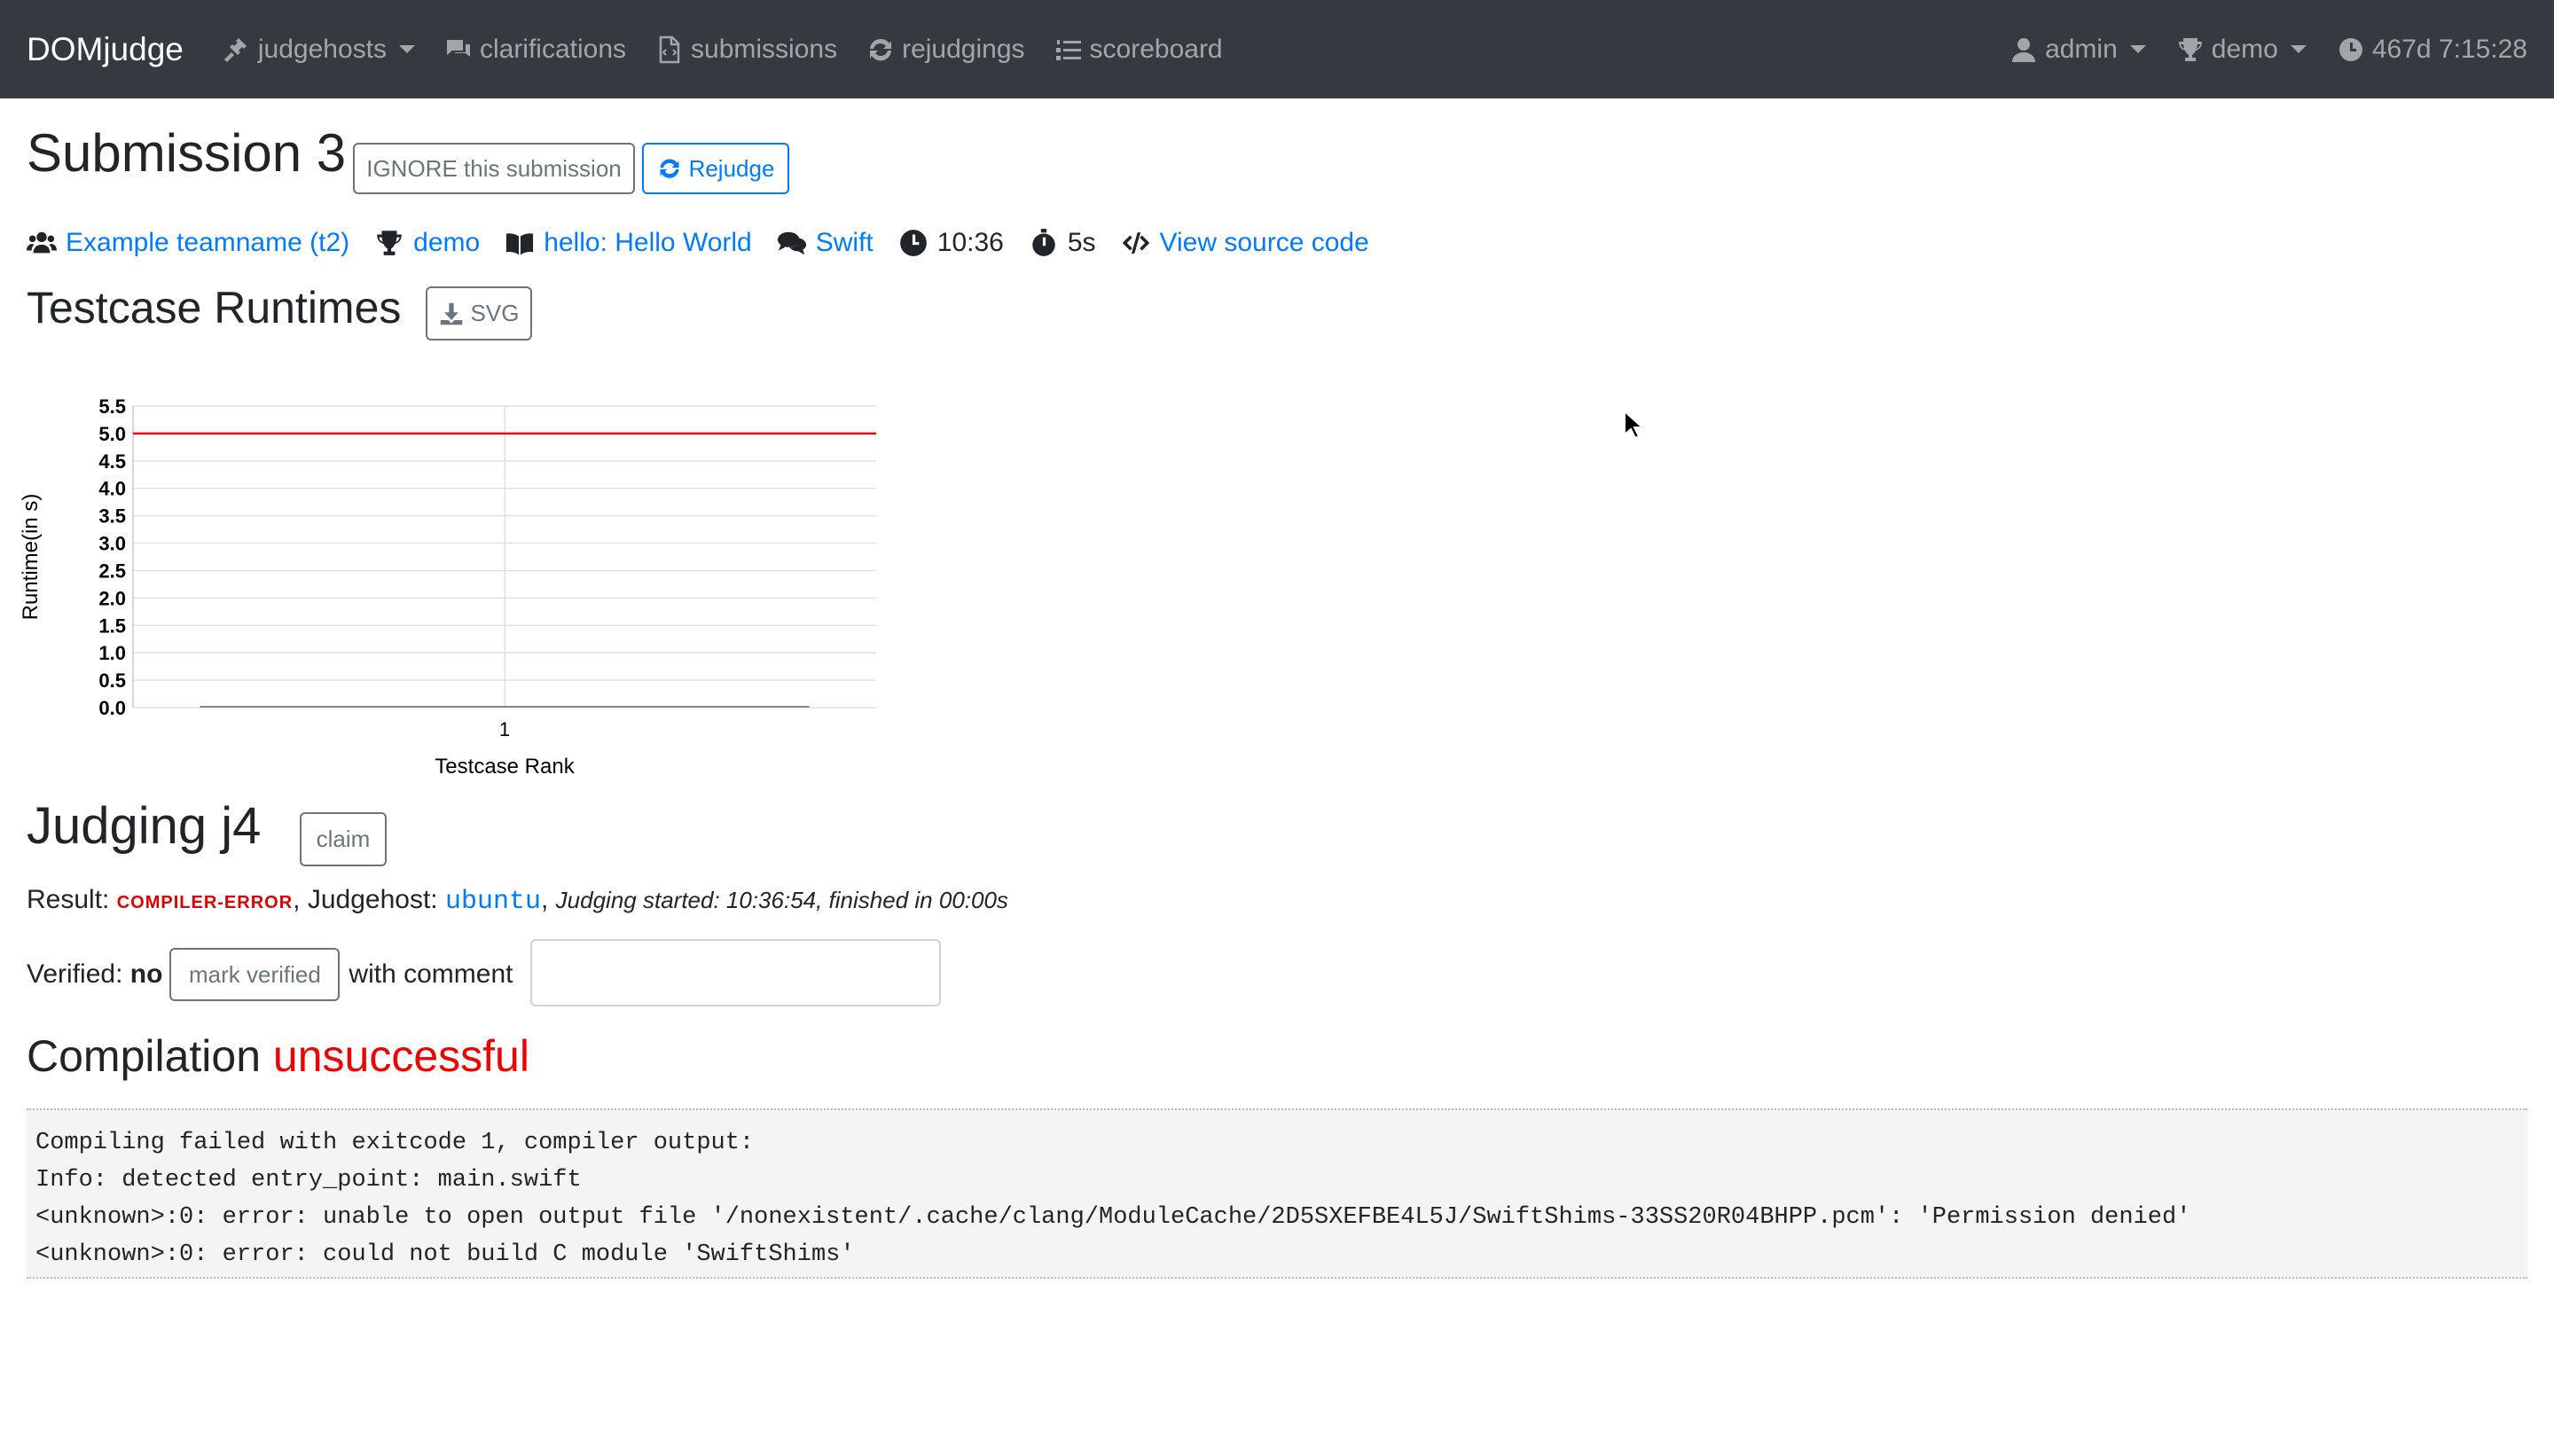  I want to click on verify-comment-input, so click(735, 972).